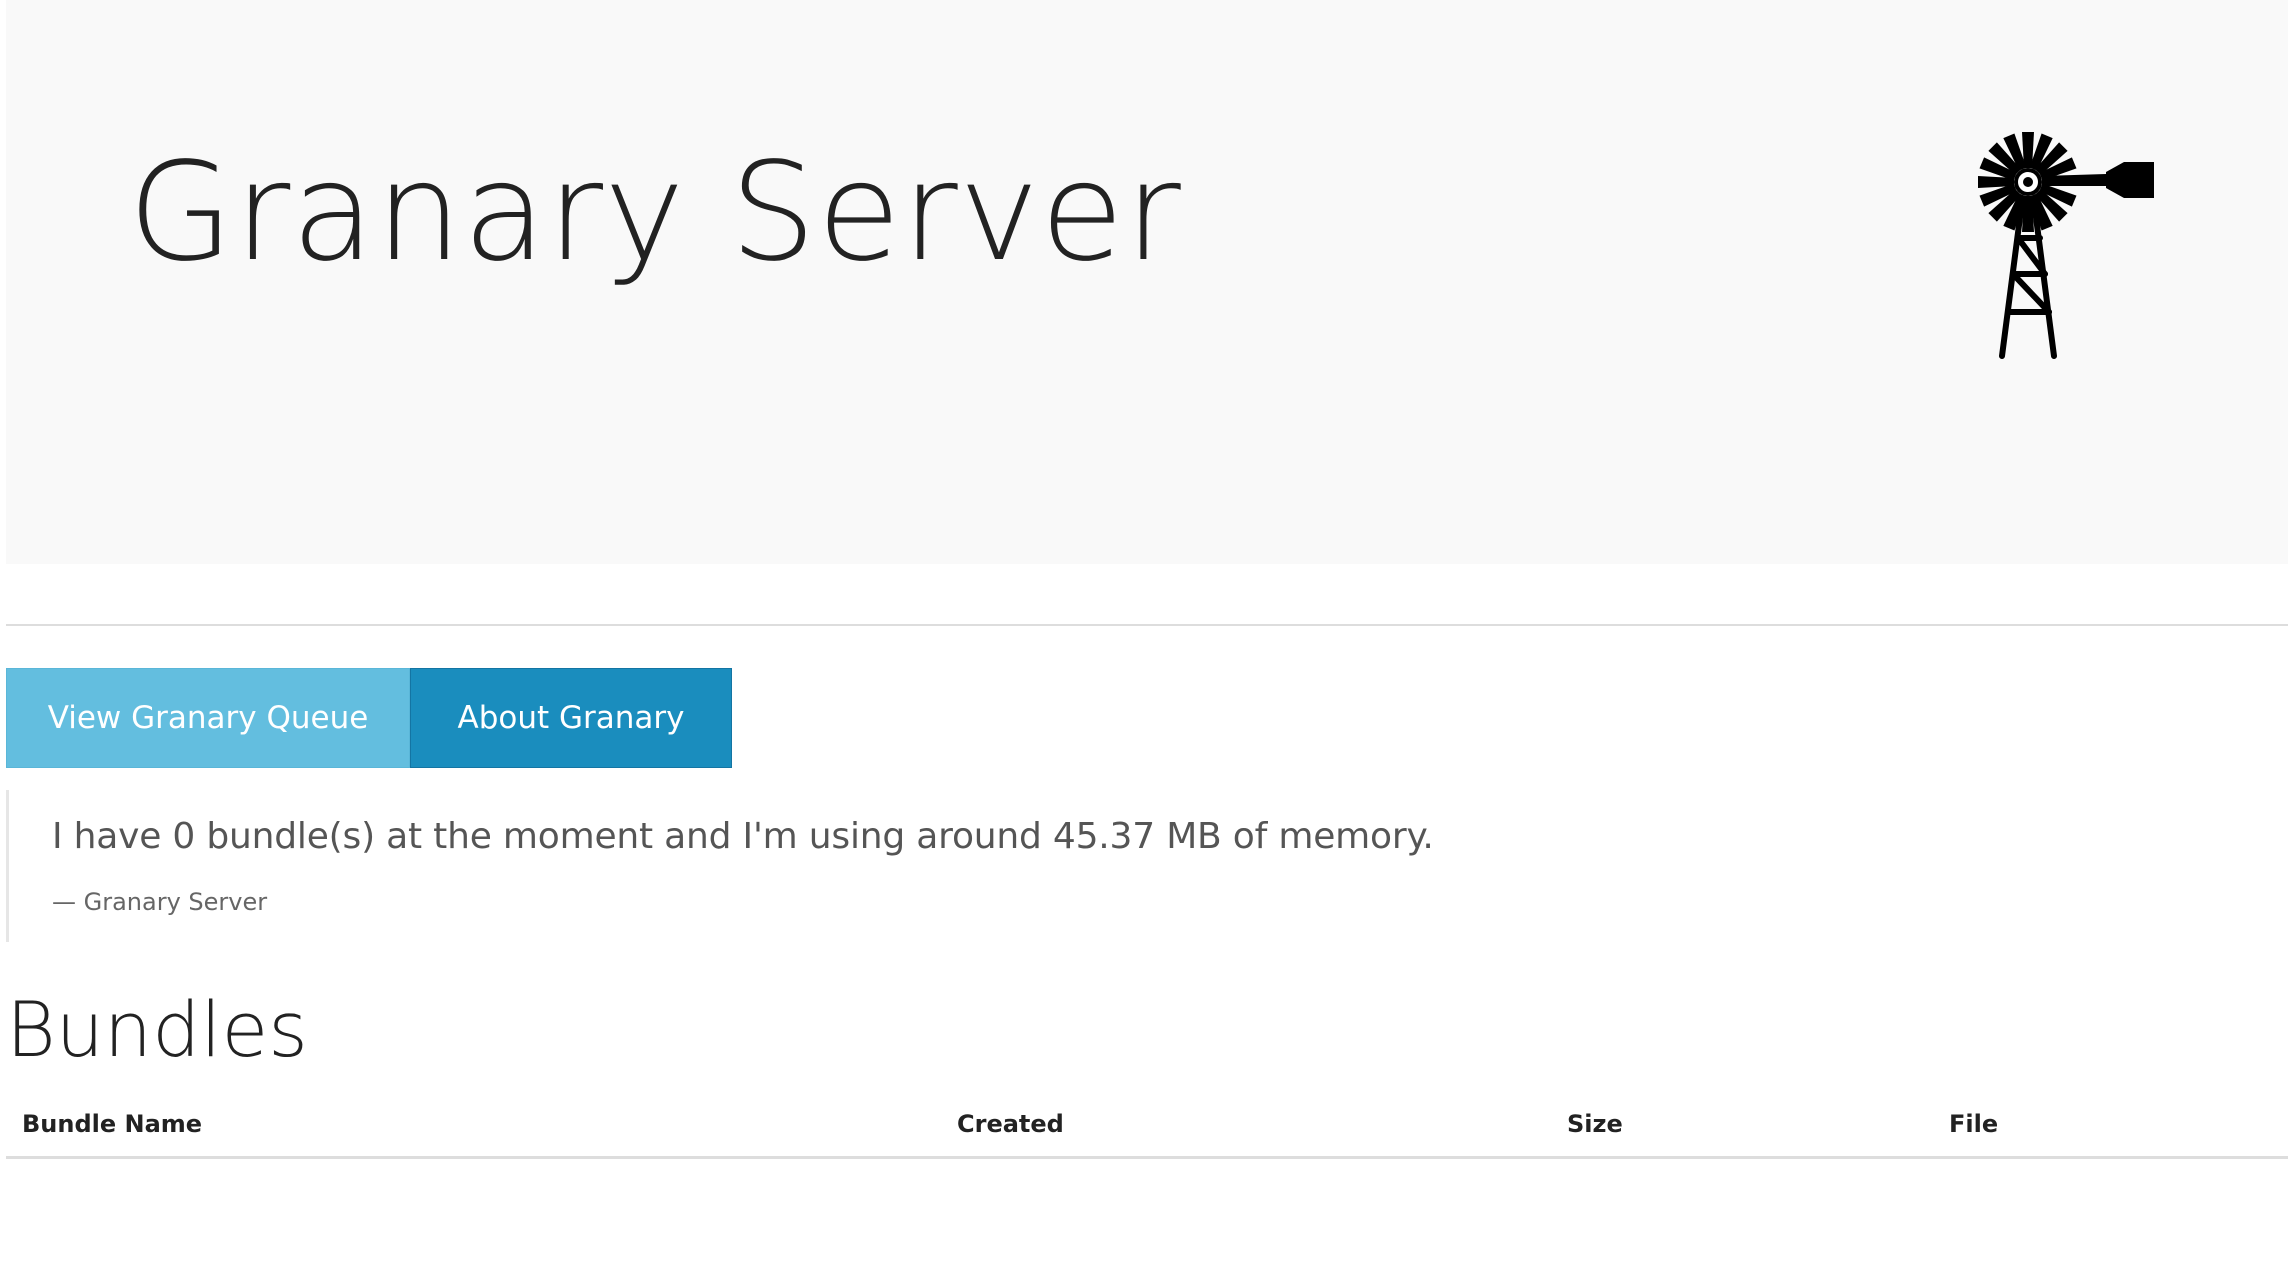 The height and width of the screenshot is (1276, 2288). Describe the element at coordinates (1147, 625) in the screenshot. I see `divider` at that location.